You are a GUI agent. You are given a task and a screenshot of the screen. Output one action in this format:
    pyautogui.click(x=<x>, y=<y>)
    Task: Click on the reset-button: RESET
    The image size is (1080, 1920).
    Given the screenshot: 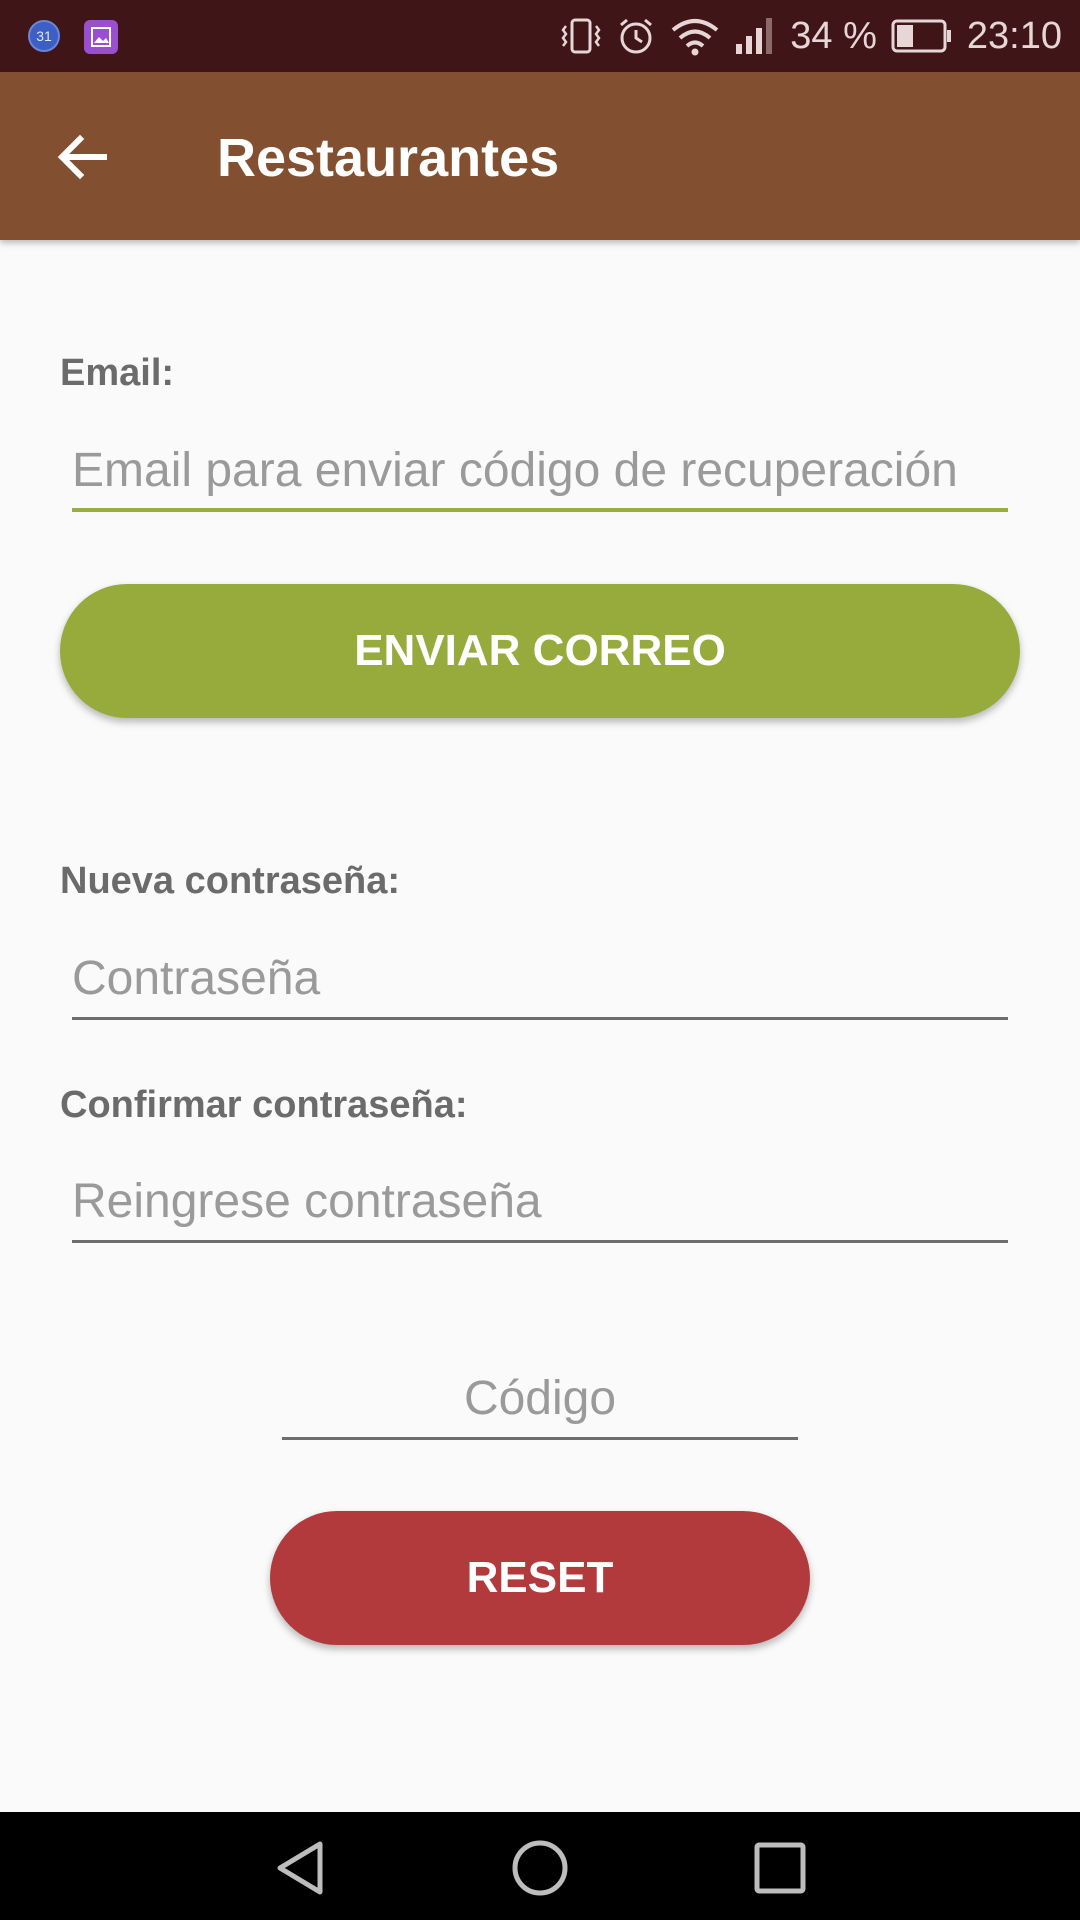 What is the action you would take?
    pyautogui.click(x=540, y=1578)
    